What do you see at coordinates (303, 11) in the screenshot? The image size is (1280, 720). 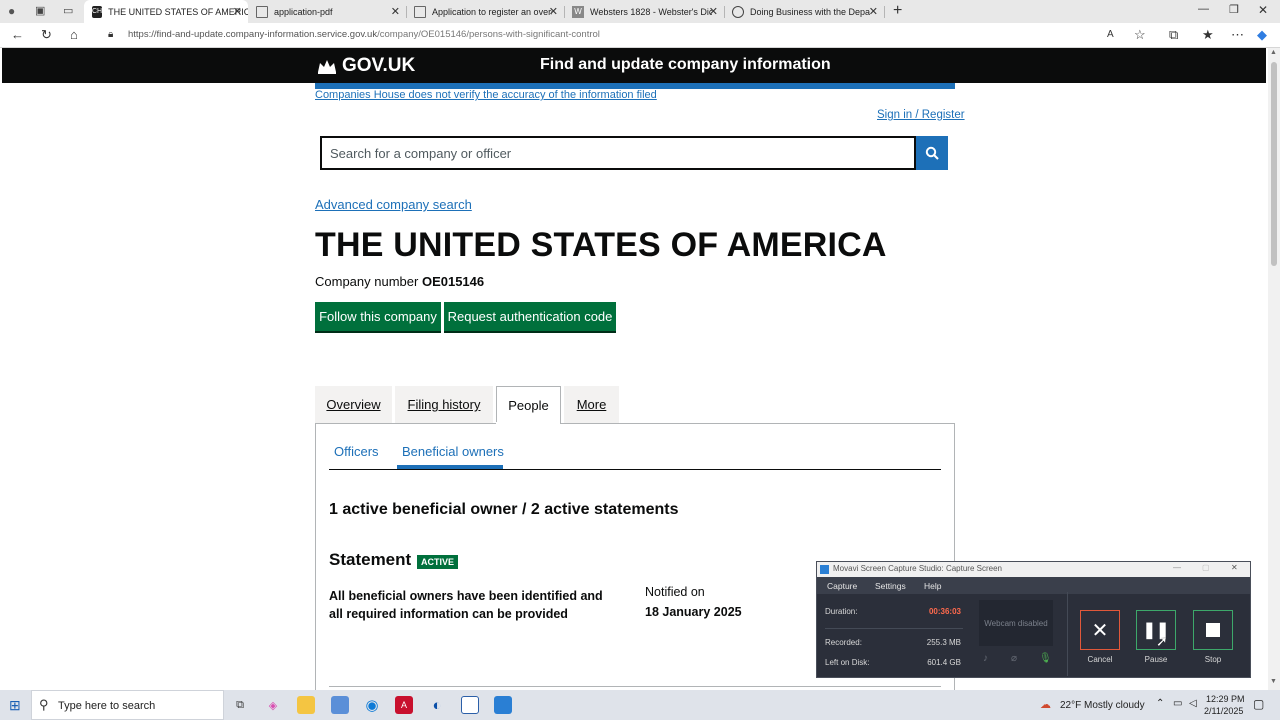 I see `tab-title: application-pdf` at bounding box center [303, 11].